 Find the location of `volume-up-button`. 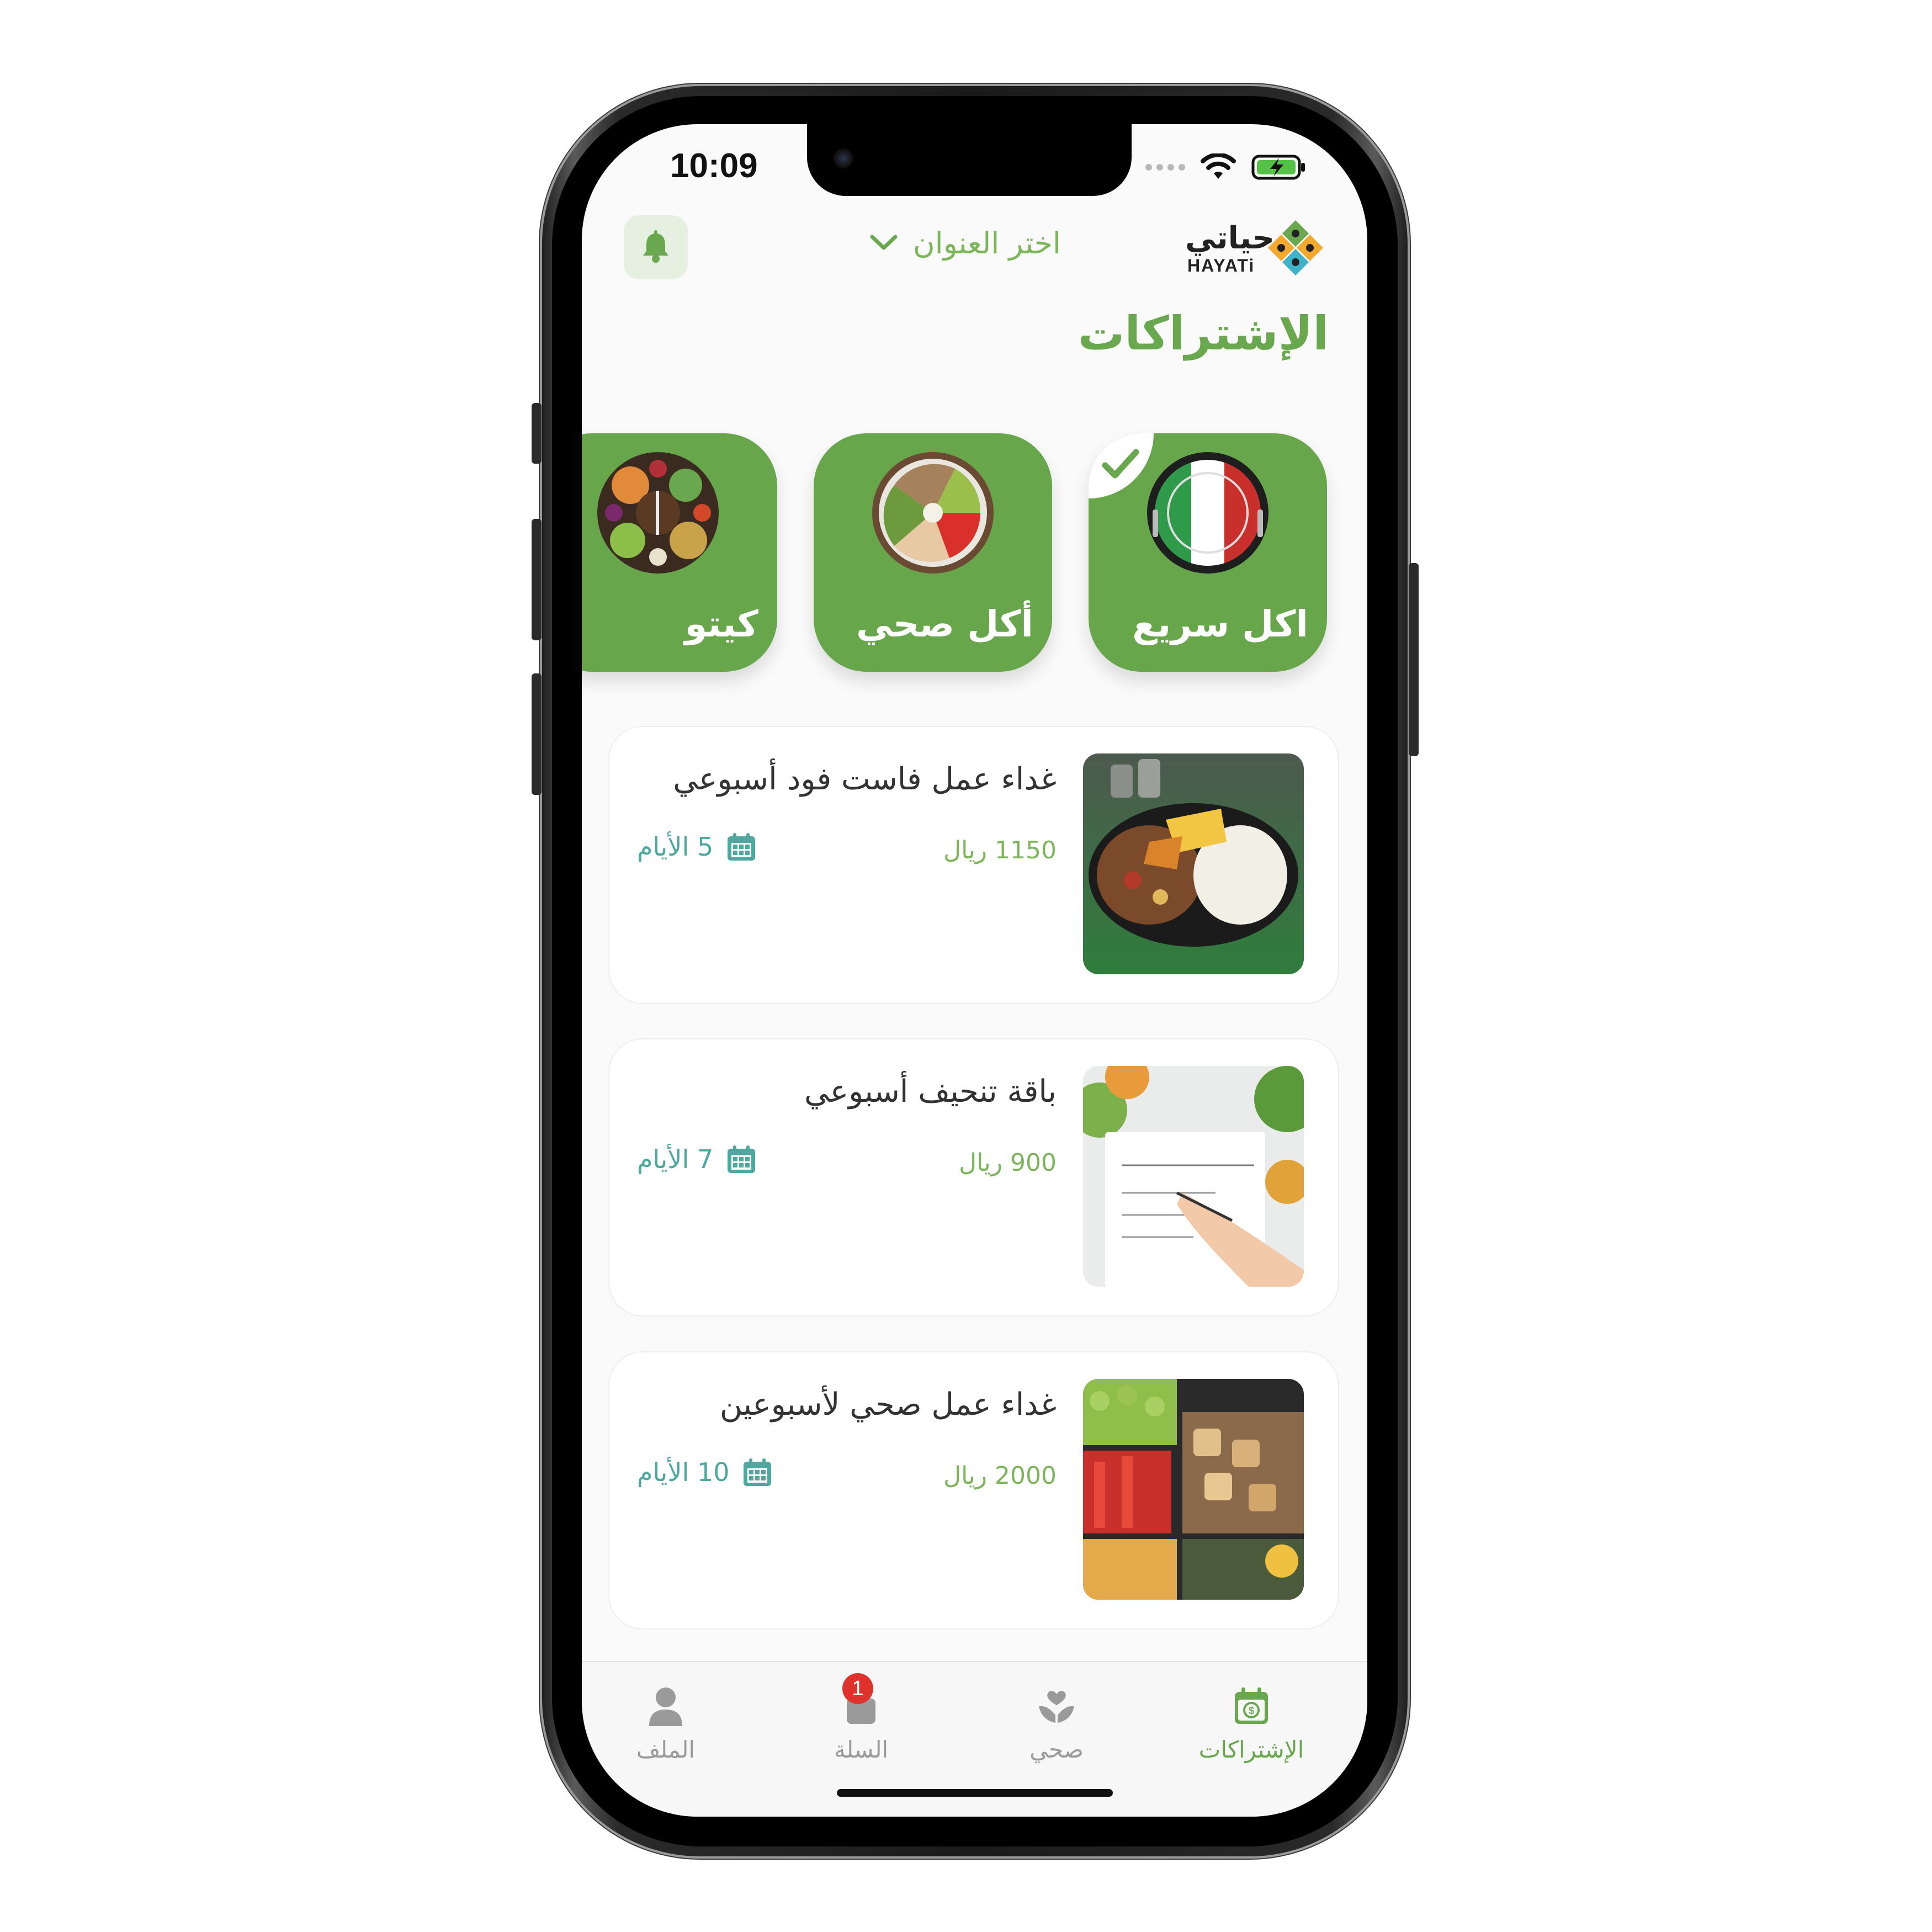

volume-up-button is located at coordinates (537, 580).